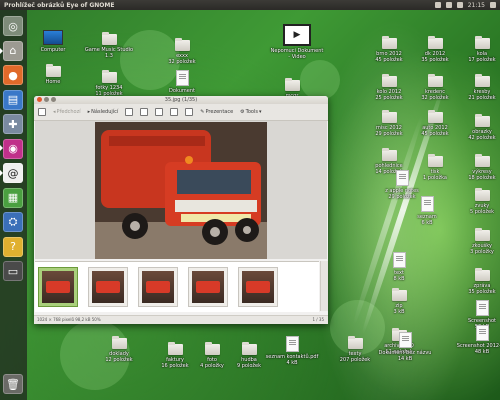 The height and width of the screenshot is (400, 500). What do you see at coordinates (39, 99) in the screenshot?
I see `close-button` at bounding box center [39, 99].